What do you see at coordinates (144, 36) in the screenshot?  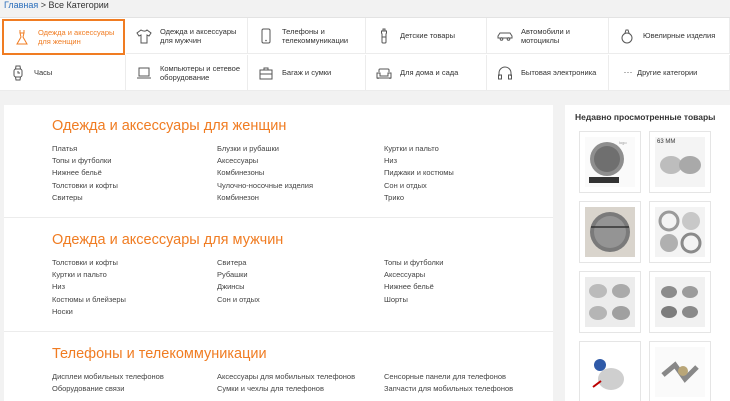 I see `tshirt-icon` at bounding box center [144, 36].